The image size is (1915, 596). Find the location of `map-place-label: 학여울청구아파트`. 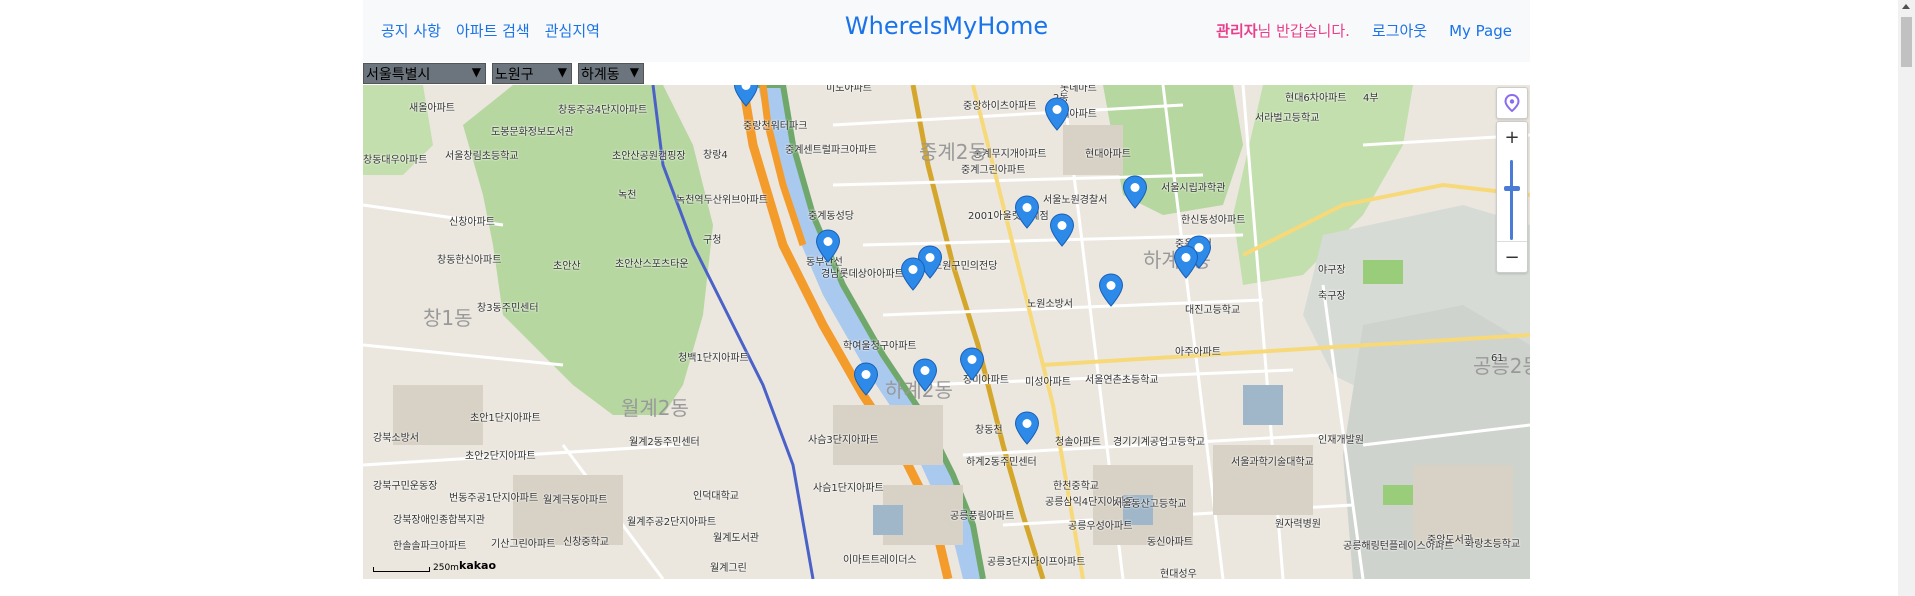

map-place-label: 학여울청구아파트 is located at coordinates (880, 346).